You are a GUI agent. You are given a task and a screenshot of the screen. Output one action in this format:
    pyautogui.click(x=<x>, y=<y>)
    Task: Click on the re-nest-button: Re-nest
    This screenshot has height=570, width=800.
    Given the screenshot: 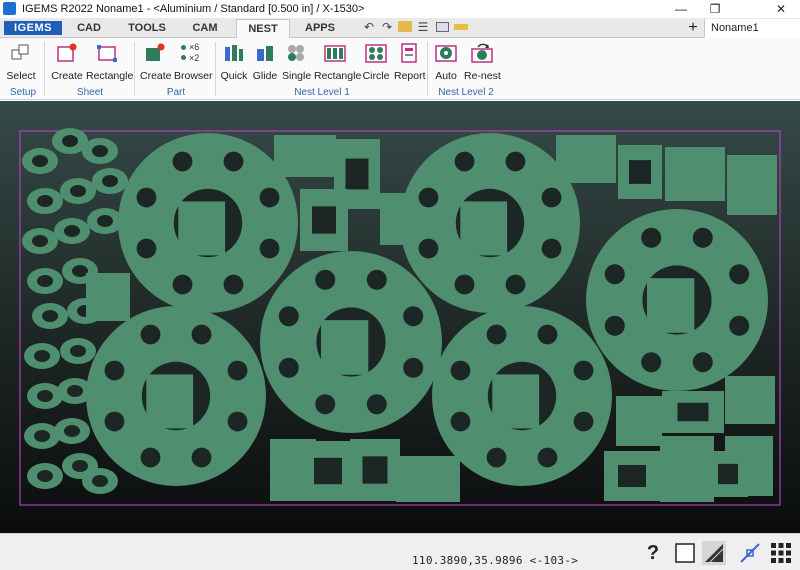 What is the action you would take?
    pyautogui.click(x=482, y=63)
    